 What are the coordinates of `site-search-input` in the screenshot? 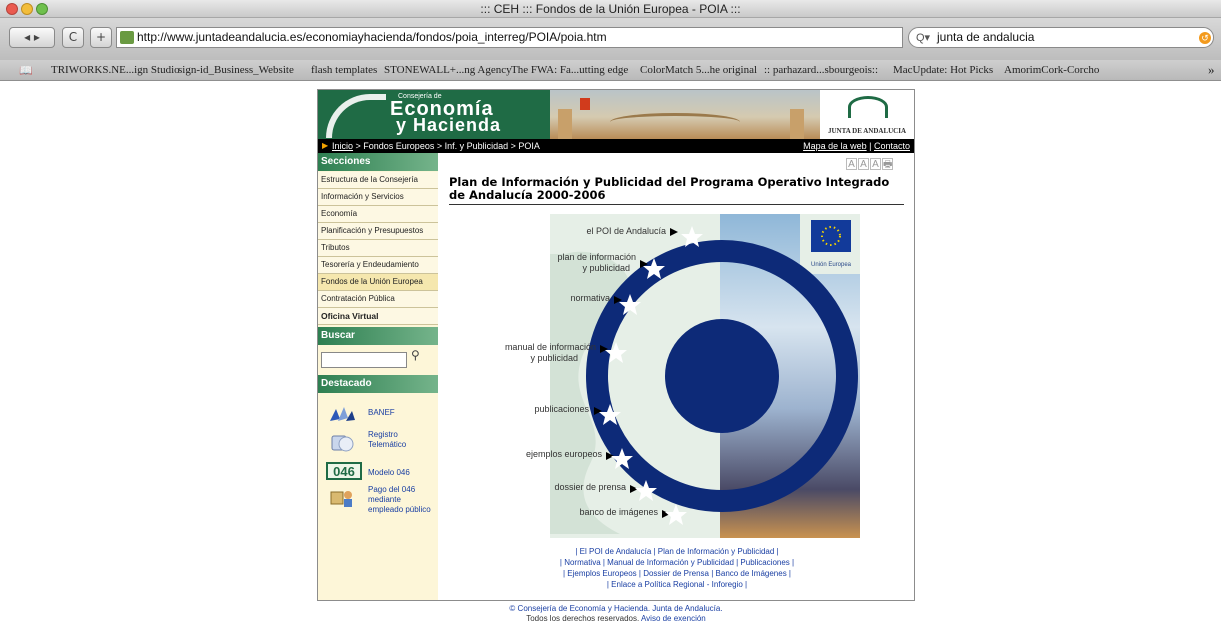 It's located at (364, 360).